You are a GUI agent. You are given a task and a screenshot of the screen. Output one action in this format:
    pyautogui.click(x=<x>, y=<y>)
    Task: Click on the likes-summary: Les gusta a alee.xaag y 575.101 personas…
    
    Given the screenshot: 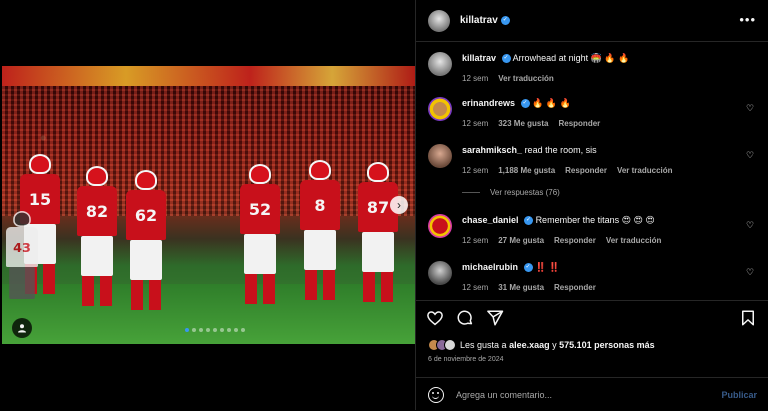 What is the action you would take?
    pyautogui.click(x=541, y=345)
    